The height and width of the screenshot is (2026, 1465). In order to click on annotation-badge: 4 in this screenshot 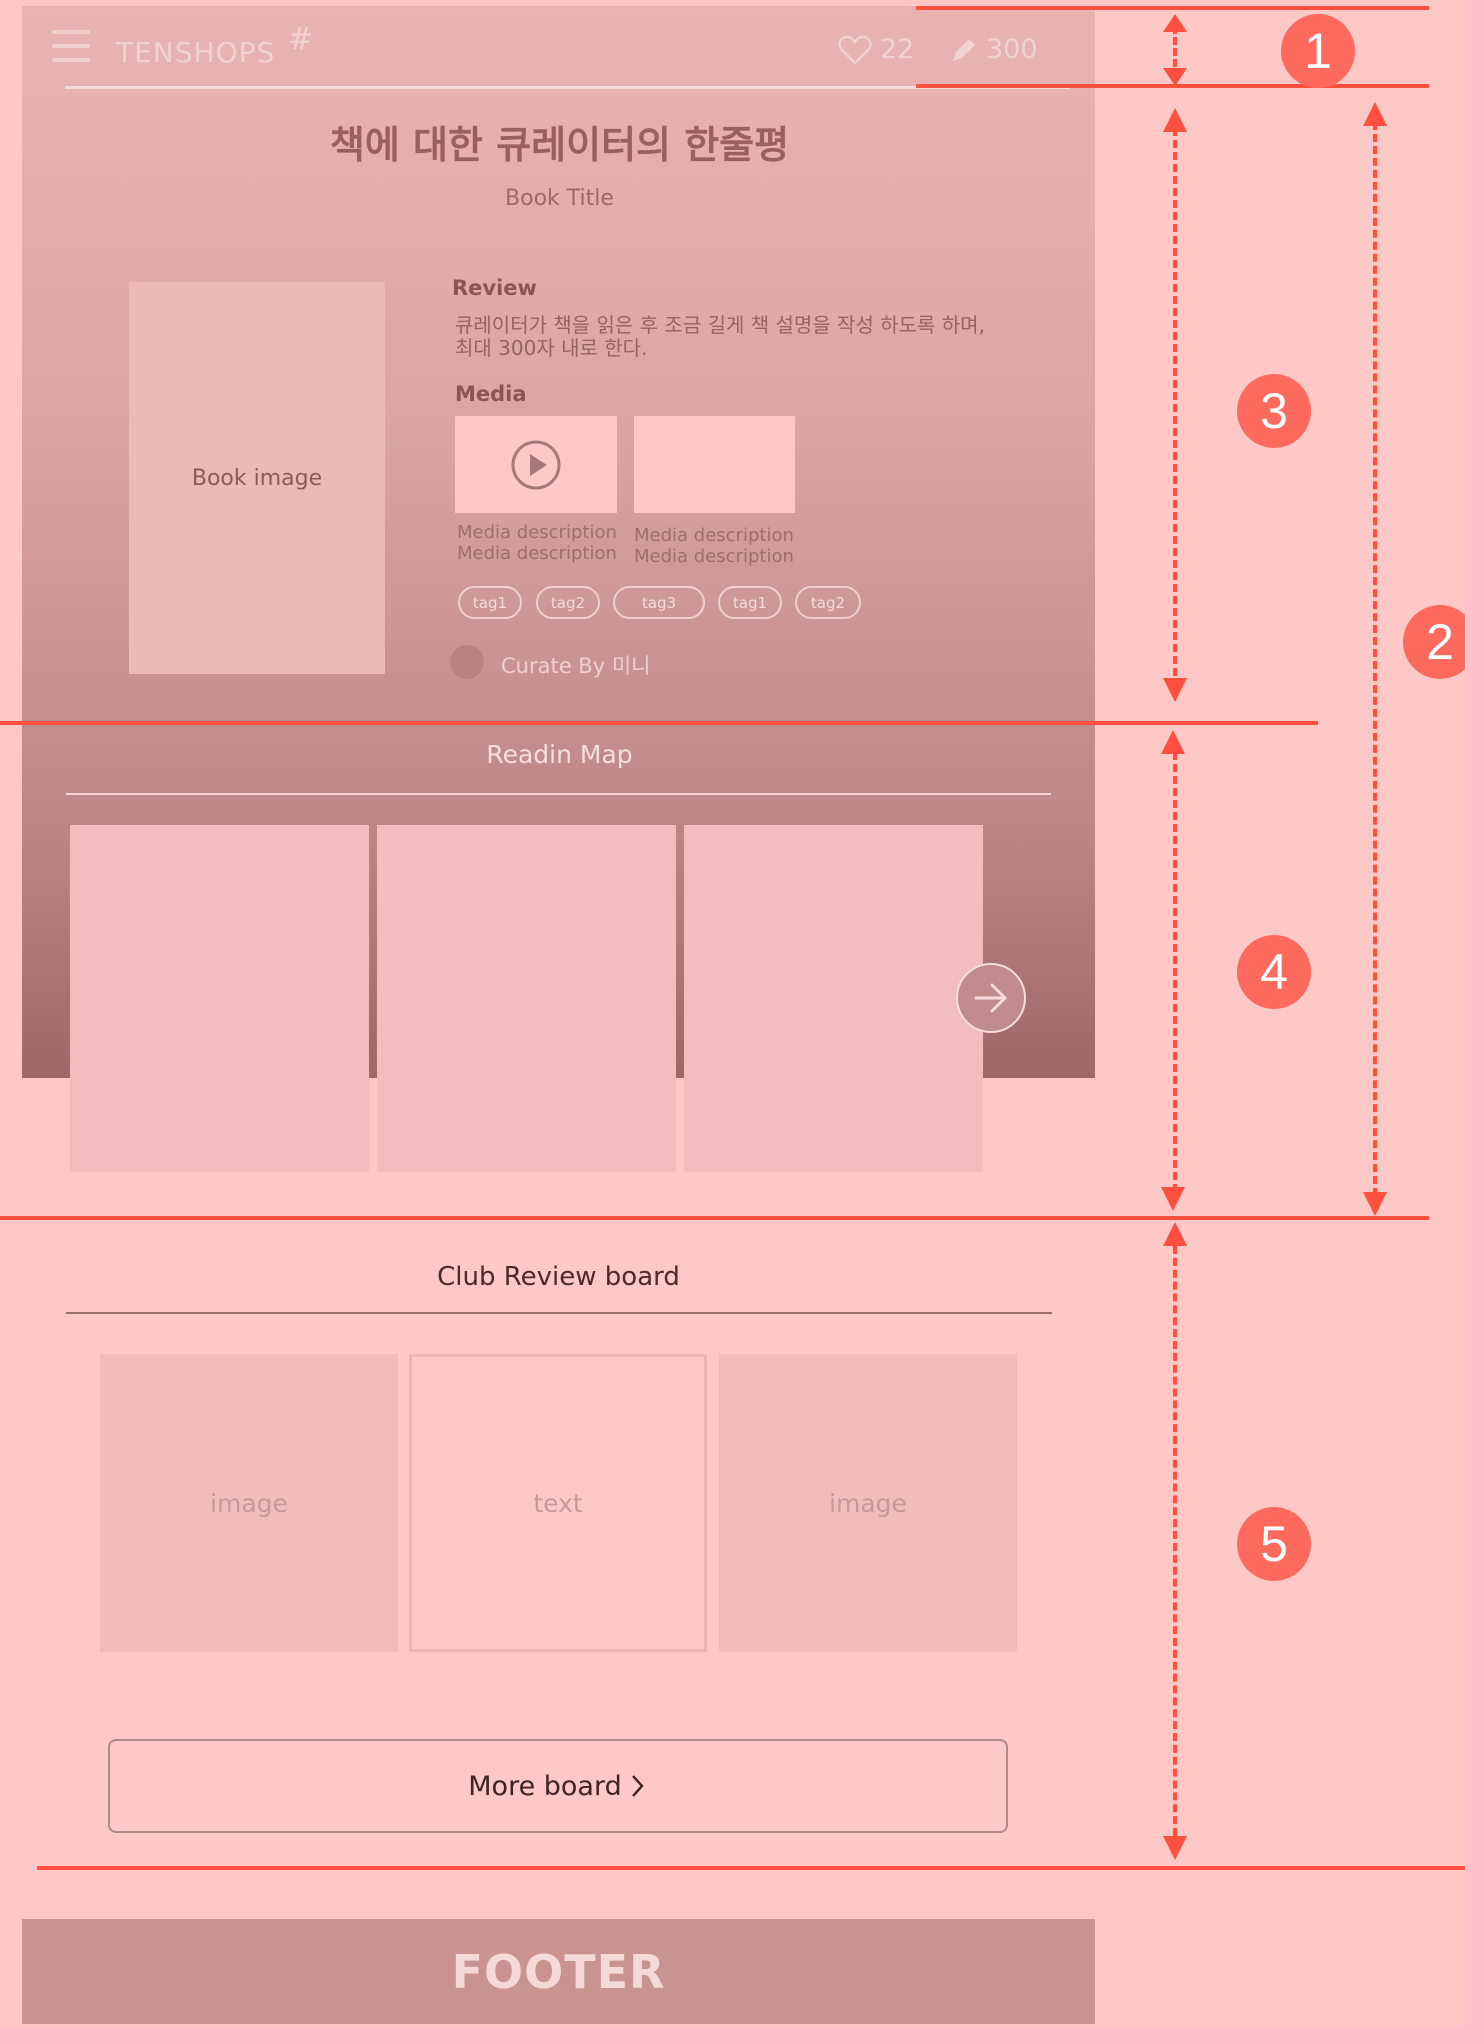, I will do `click(1274, 972)`.